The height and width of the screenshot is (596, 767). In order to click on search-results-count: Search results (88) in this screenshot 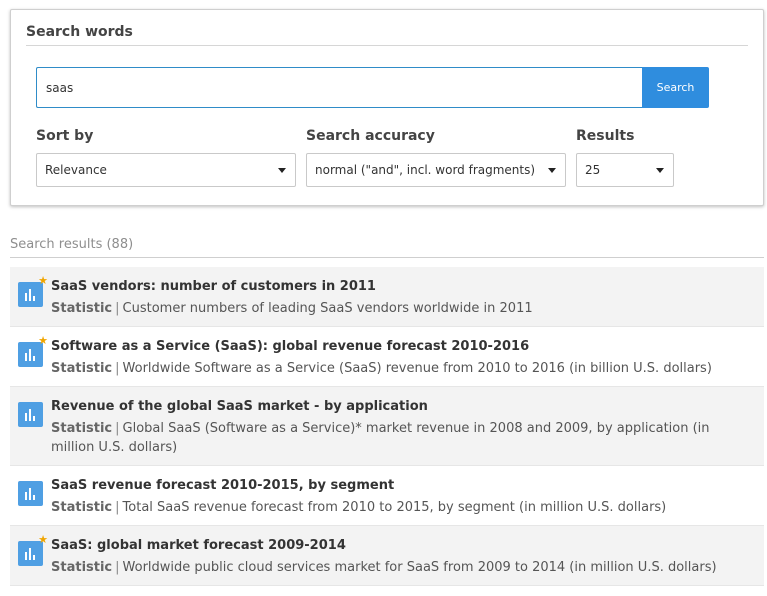, I will do `click(72, 244)`.